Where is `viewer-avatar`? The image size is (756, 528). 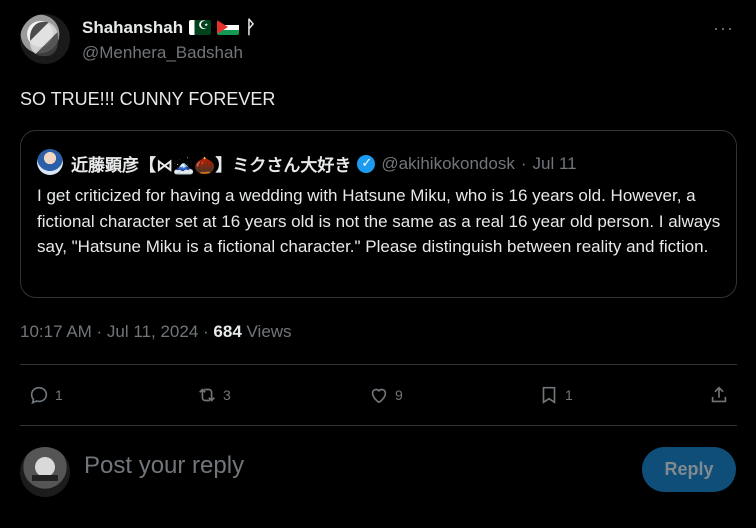 viewer-avatar is located at coordinates (45, 472).